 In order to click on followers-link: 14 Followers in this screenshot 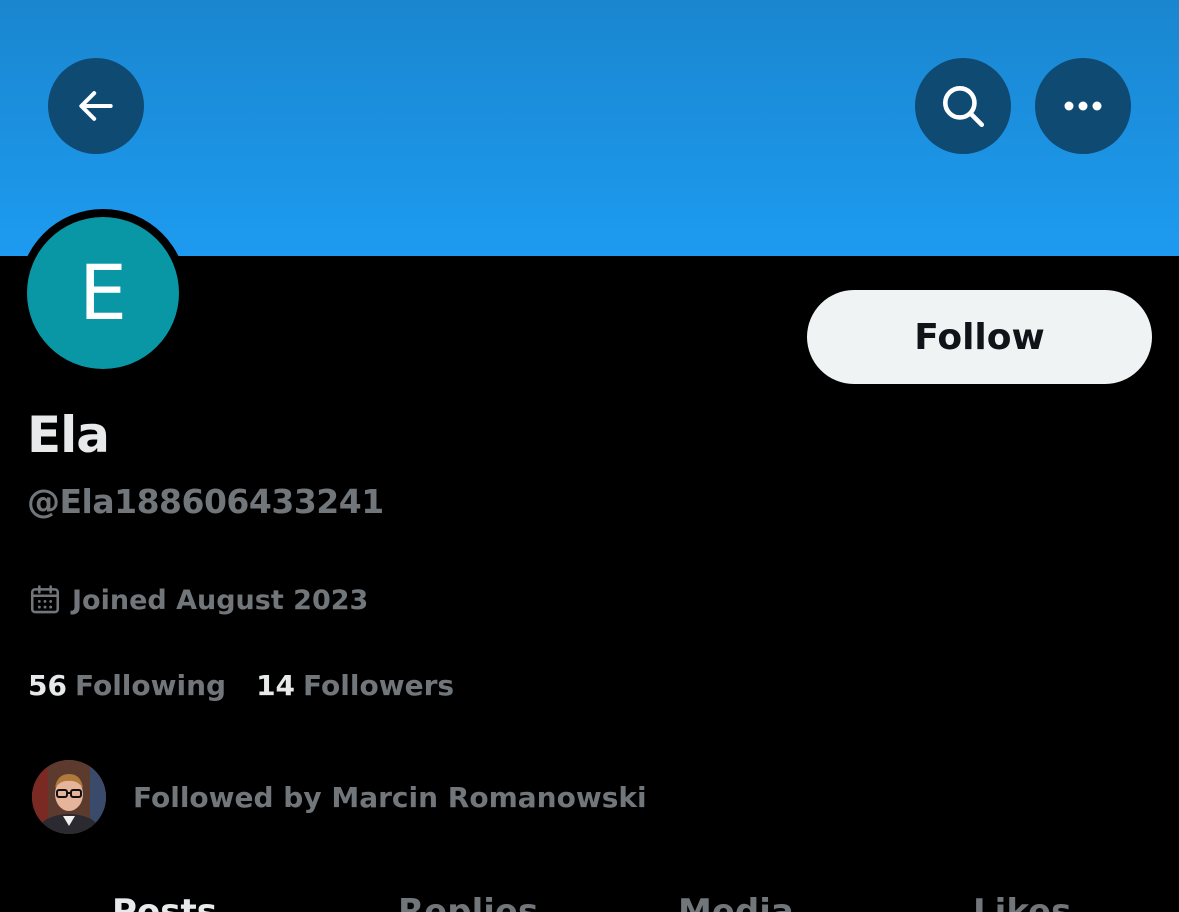, I will do `click(355, 685)`.